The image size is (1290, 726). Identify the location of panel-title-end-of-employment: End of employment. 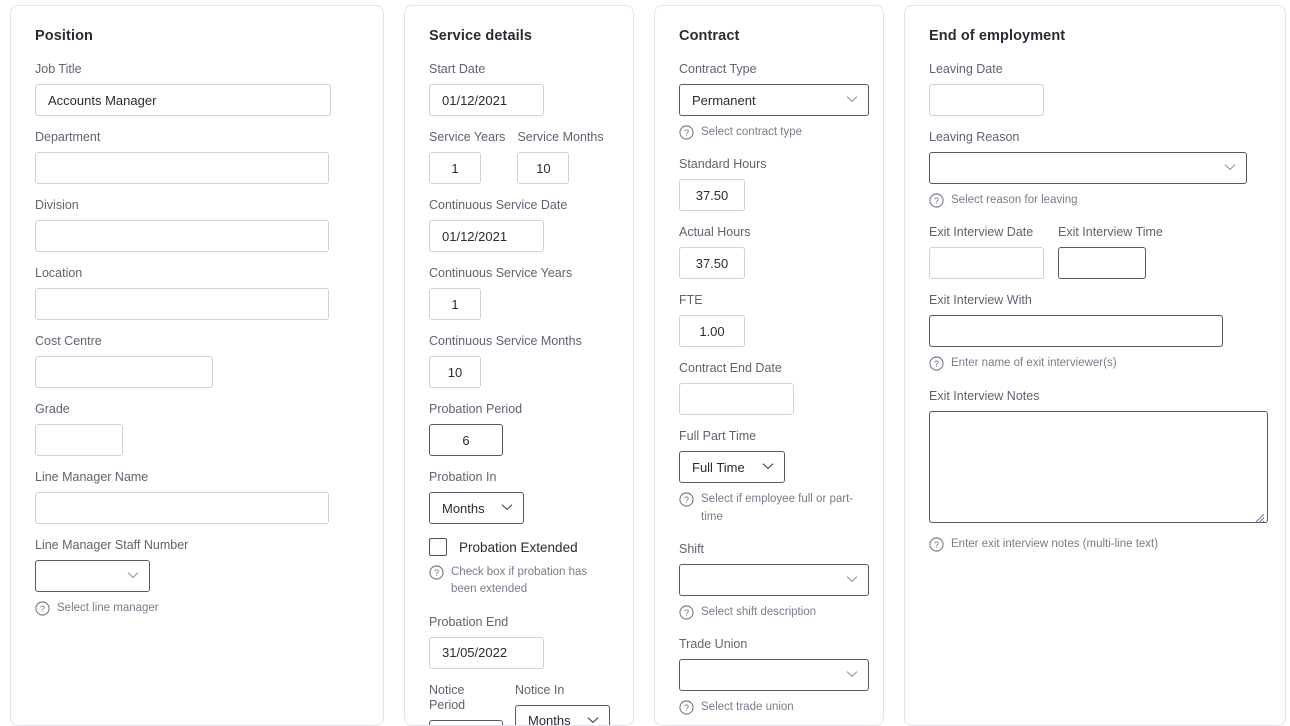
(997, 36).